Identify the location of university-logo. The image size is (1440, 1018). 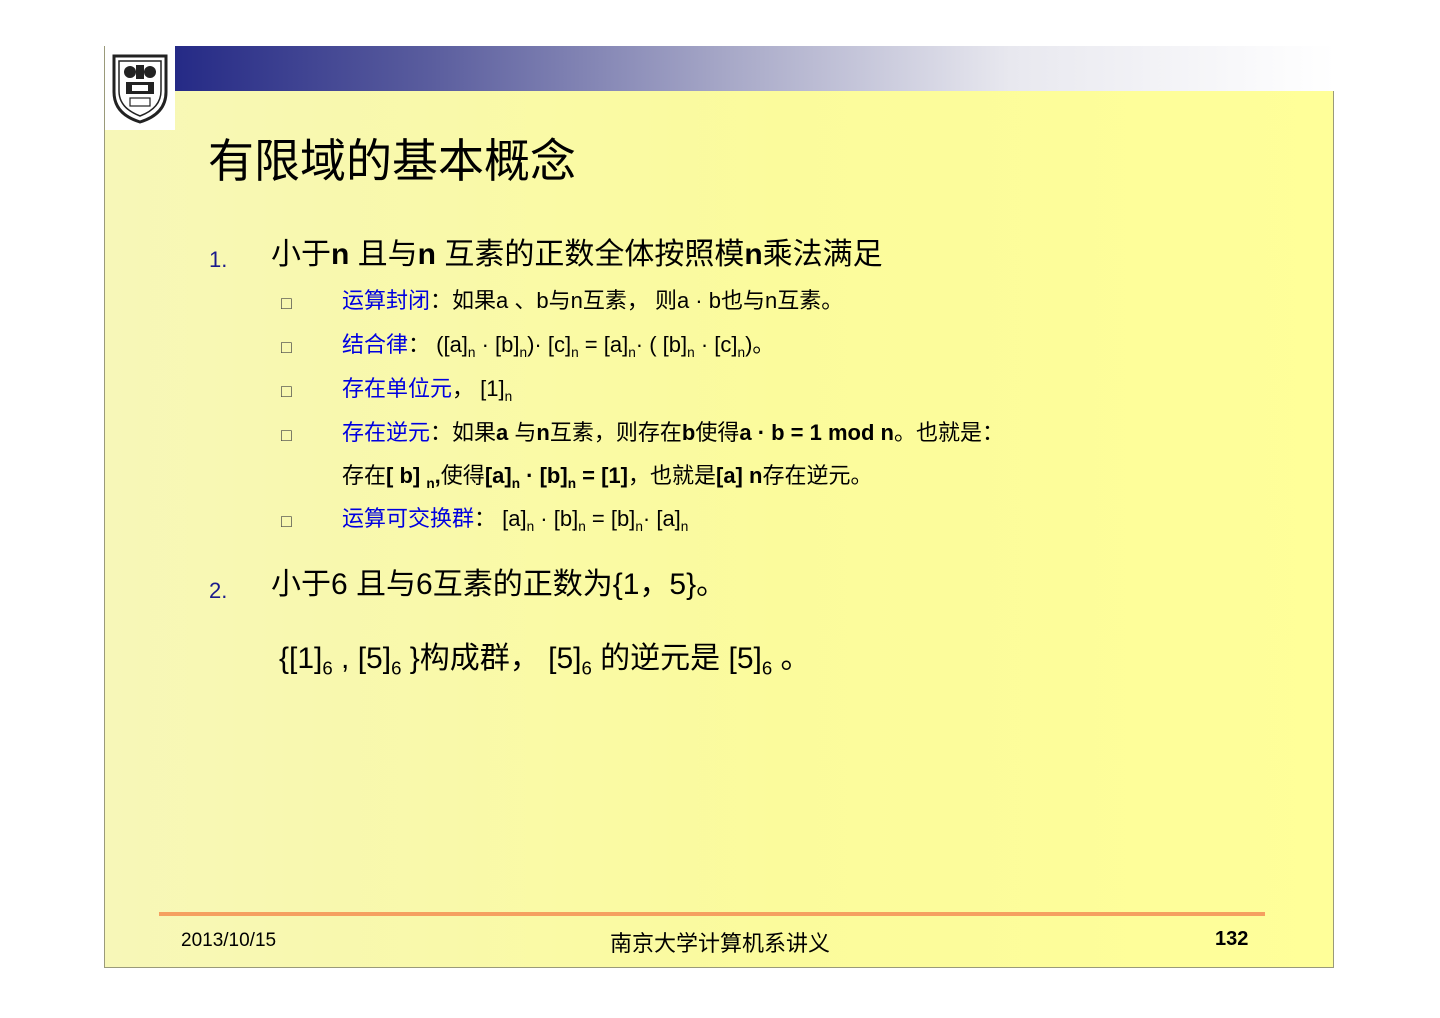
(140, 88).